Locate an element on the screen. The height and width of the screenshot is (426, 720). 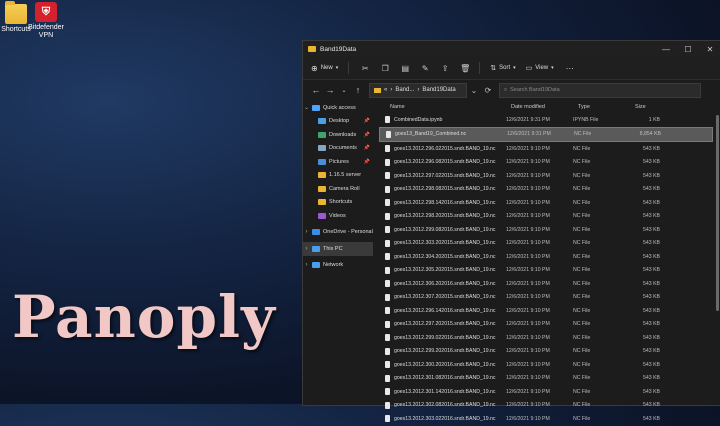
column-header-name: Name is located at coordinates (445, 107).